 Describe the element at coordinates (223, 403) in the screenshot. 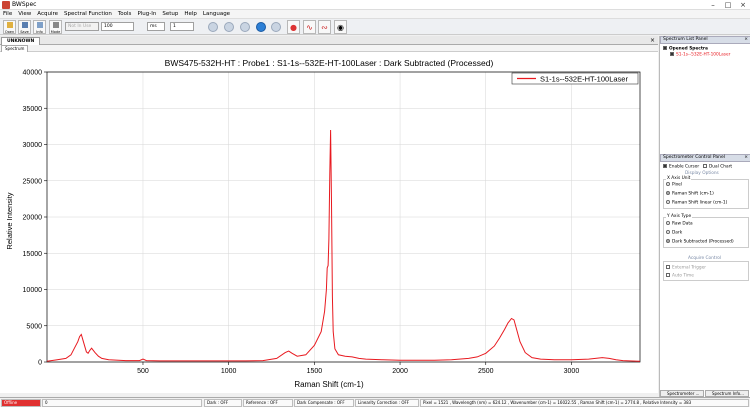

I see `status-dark: Dark : OFF` at that location.